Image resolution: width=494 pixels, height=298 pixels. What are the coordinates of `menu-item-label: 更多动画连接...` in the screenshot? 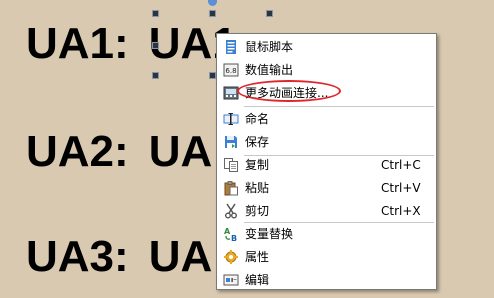 It's located at (287, 93).